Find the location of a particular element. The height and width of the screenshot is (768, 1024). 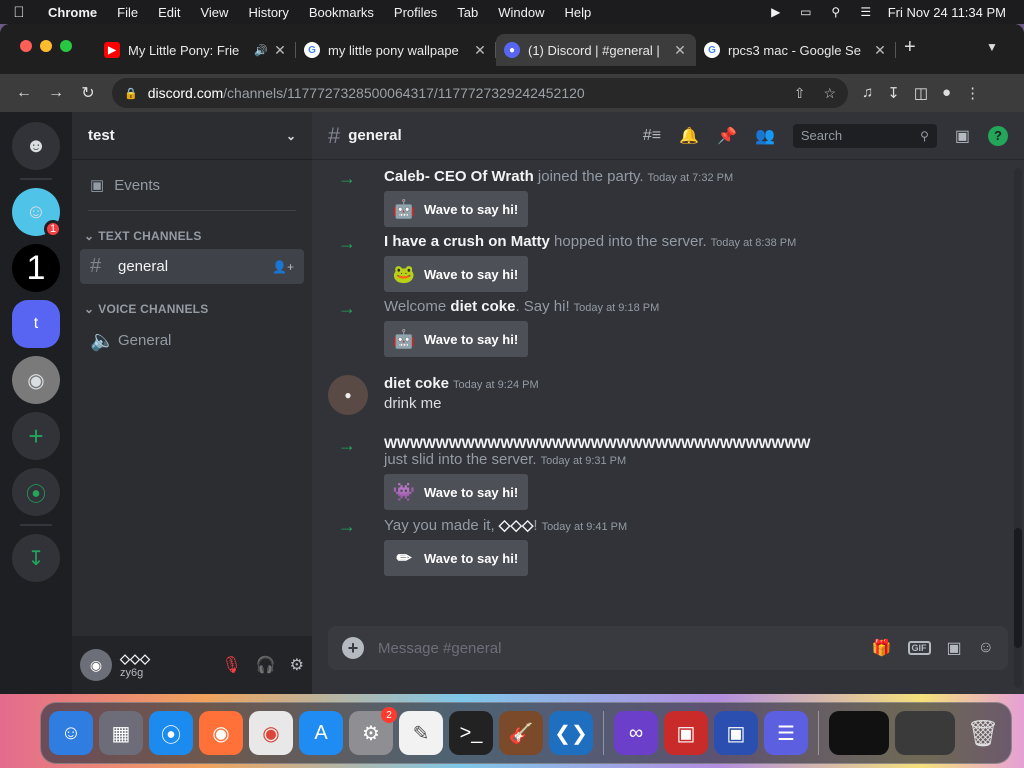

visual-studio-icon: ∞ is located at coordinates (636, 733).